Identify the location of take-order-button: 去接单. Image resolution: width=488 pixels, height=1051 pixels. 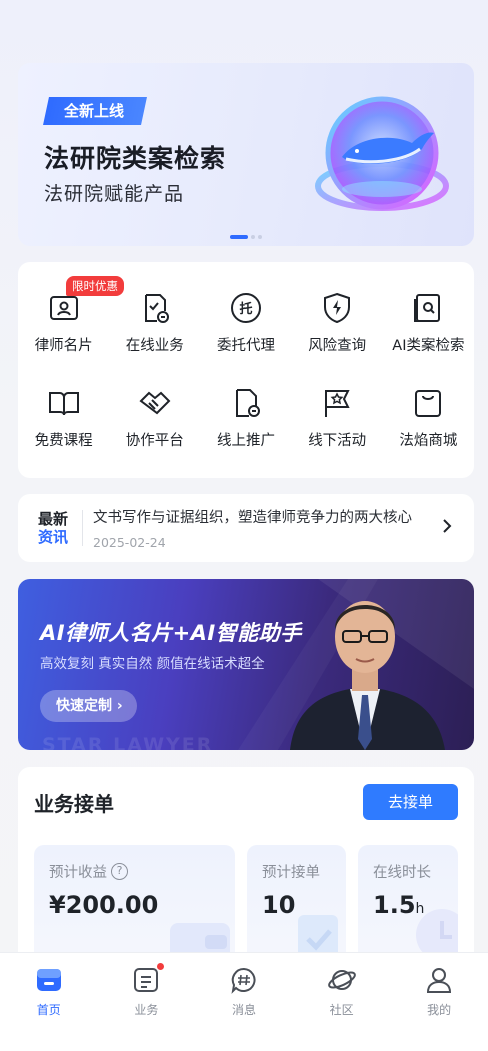
(410, 802).